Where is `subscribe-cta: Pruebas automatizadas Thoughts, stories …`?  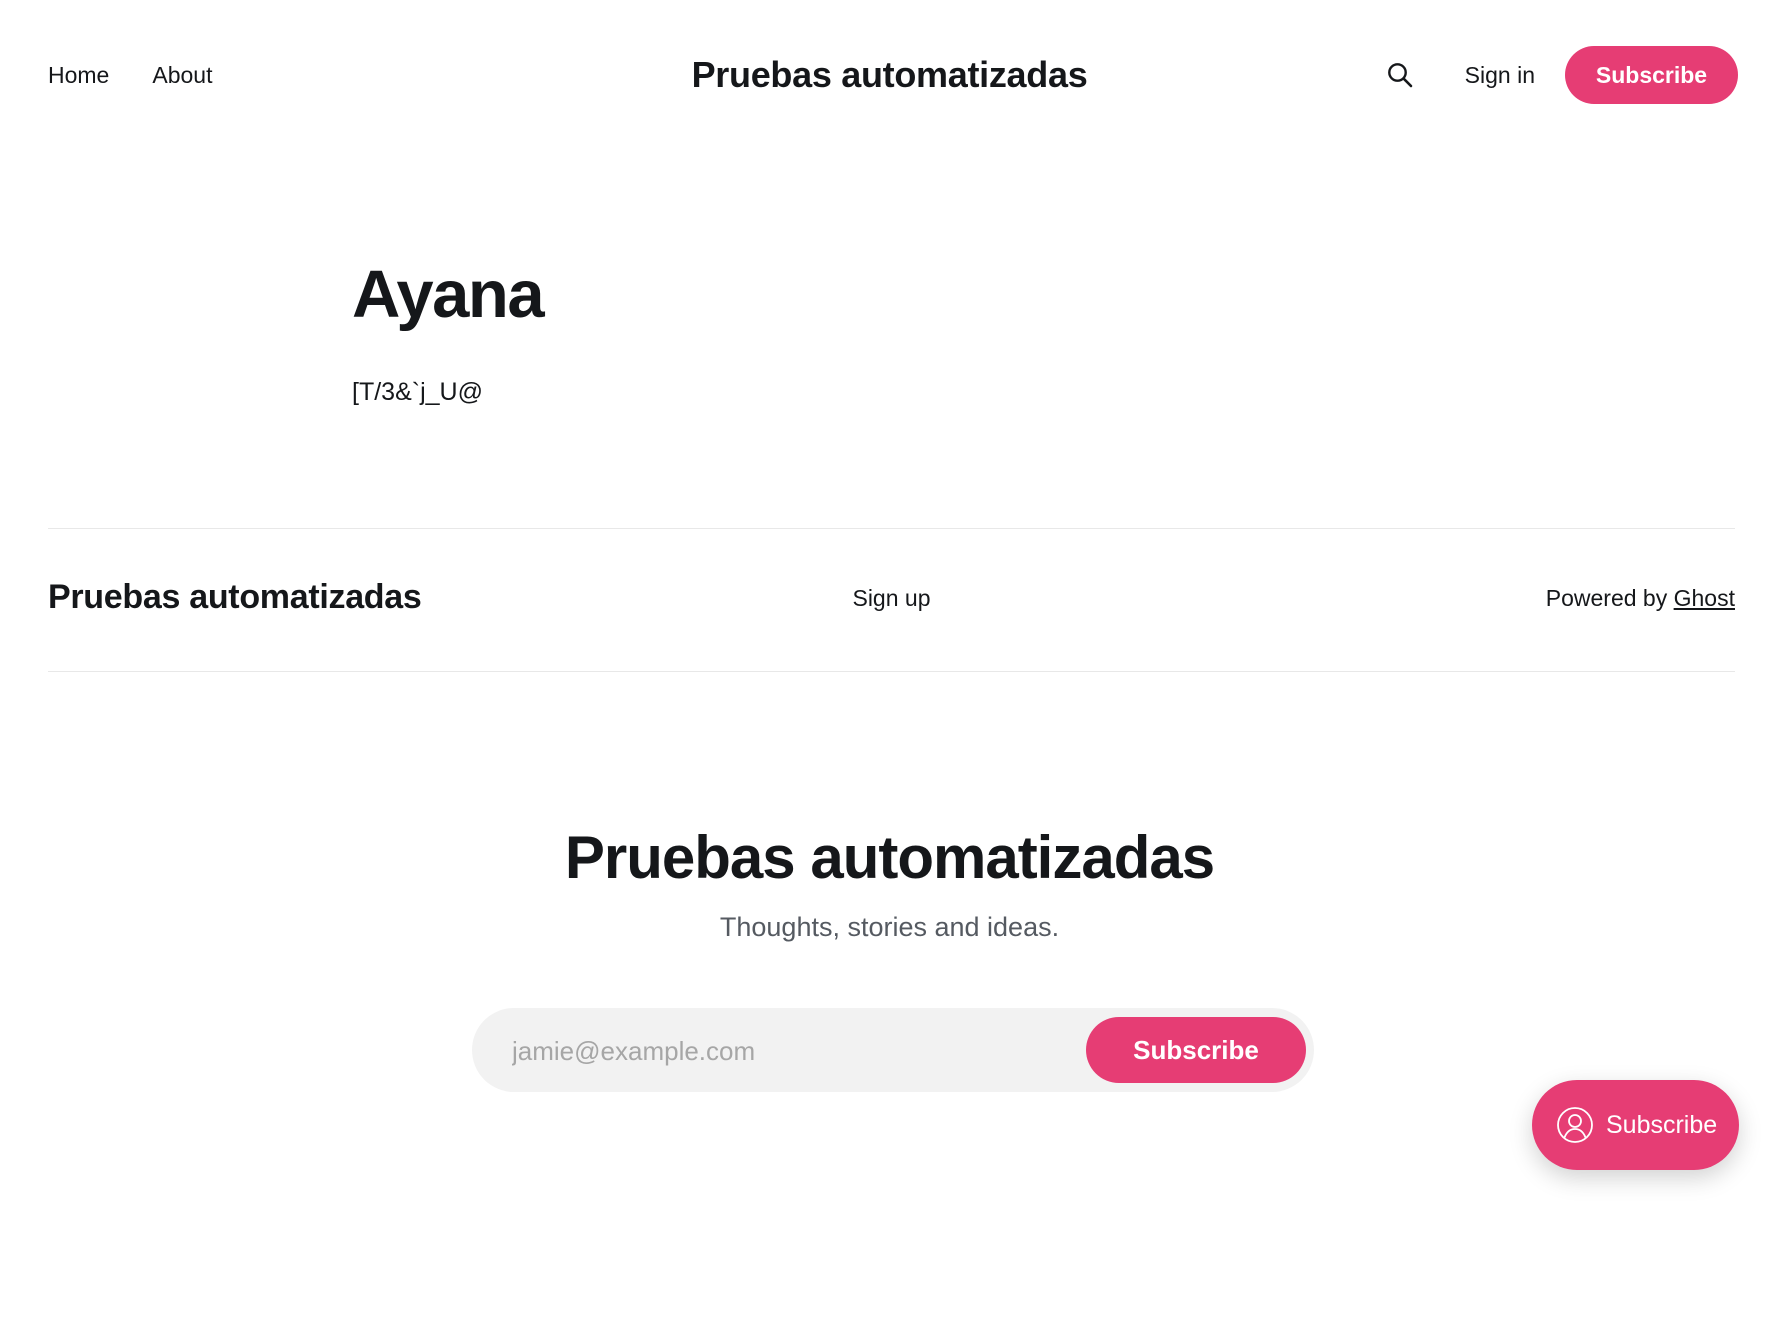 subscribe-cta: Pruebas automatizadas Thoughts, stories … is located at coordinates (889, 880).